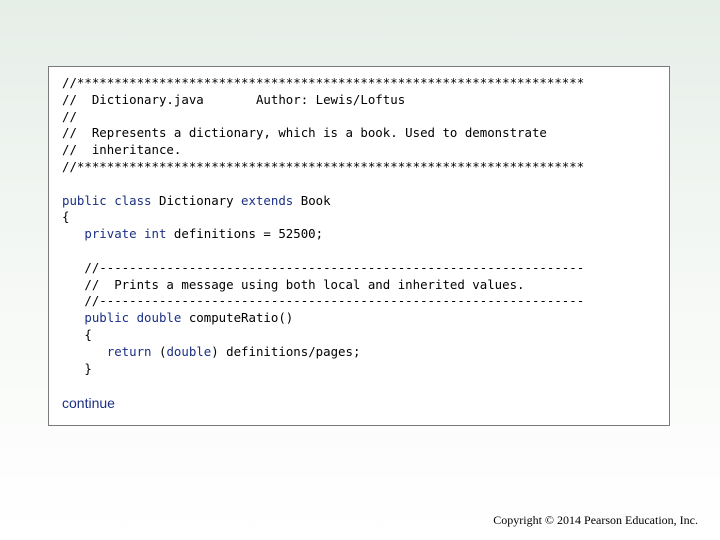  Describe the element at coordinates (69, 116) in the screenshot. I see `code-comment: //` at that location.